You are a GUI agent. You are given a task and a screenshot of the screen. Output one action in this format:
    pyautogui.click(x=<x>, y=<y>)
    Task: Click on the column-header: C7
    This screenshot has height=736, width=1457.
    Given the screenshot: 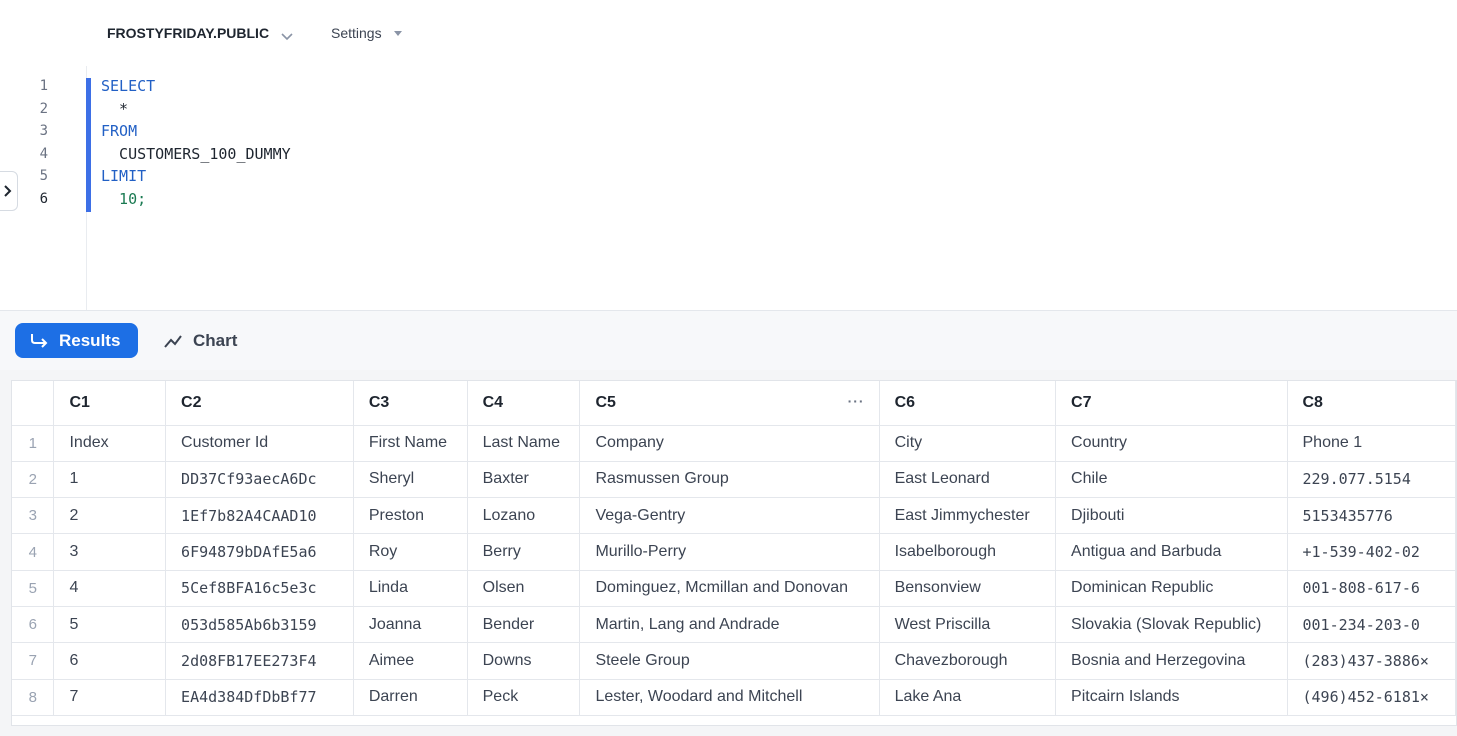 What is the action you would take?
    pyautogui.click(x=1171, y=403)
    